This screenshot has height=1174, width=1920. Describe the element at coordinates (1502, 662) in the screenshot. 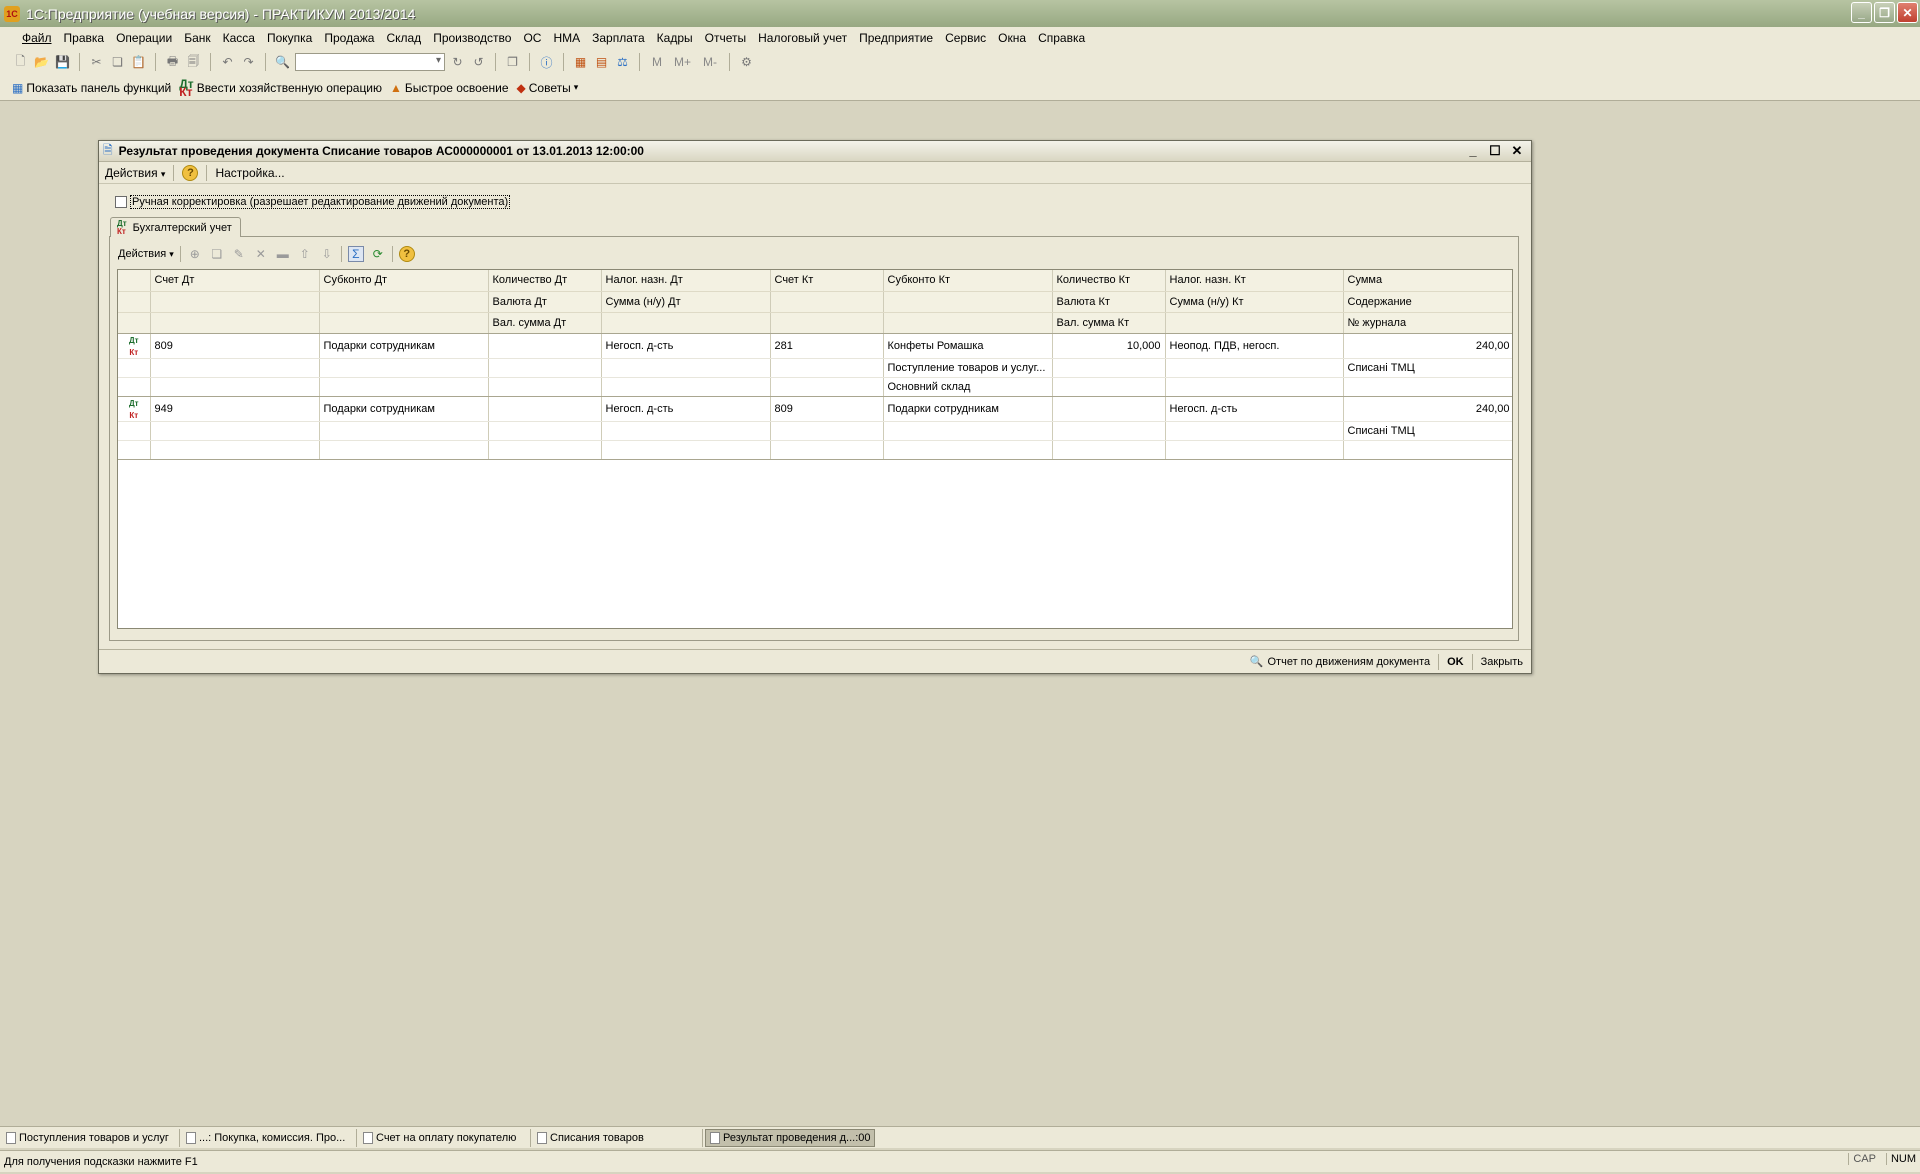

I see `close-button: Закрыть` at that location.